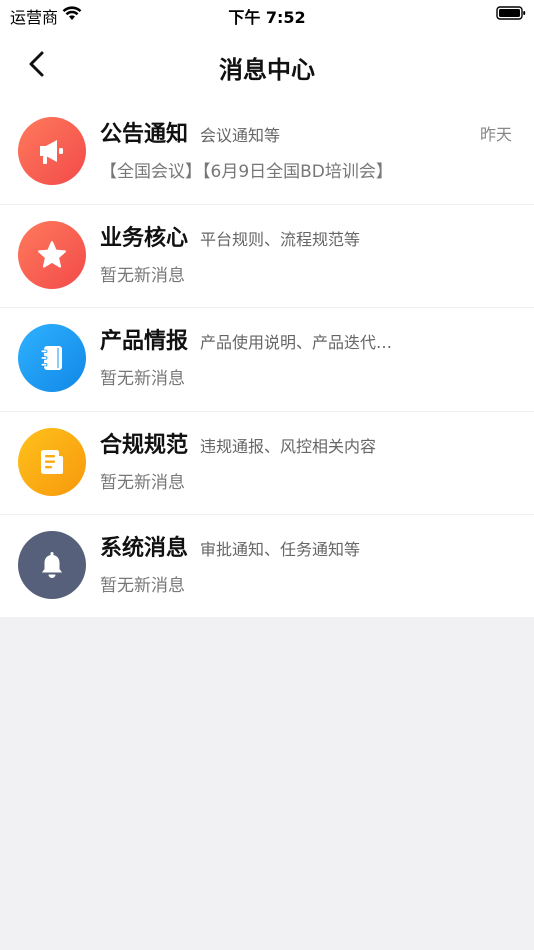  What do you see at coordinates (267, 17) in the screenshot?
I see `status-time: 下午 7:52` at bounding box center [267, 17].